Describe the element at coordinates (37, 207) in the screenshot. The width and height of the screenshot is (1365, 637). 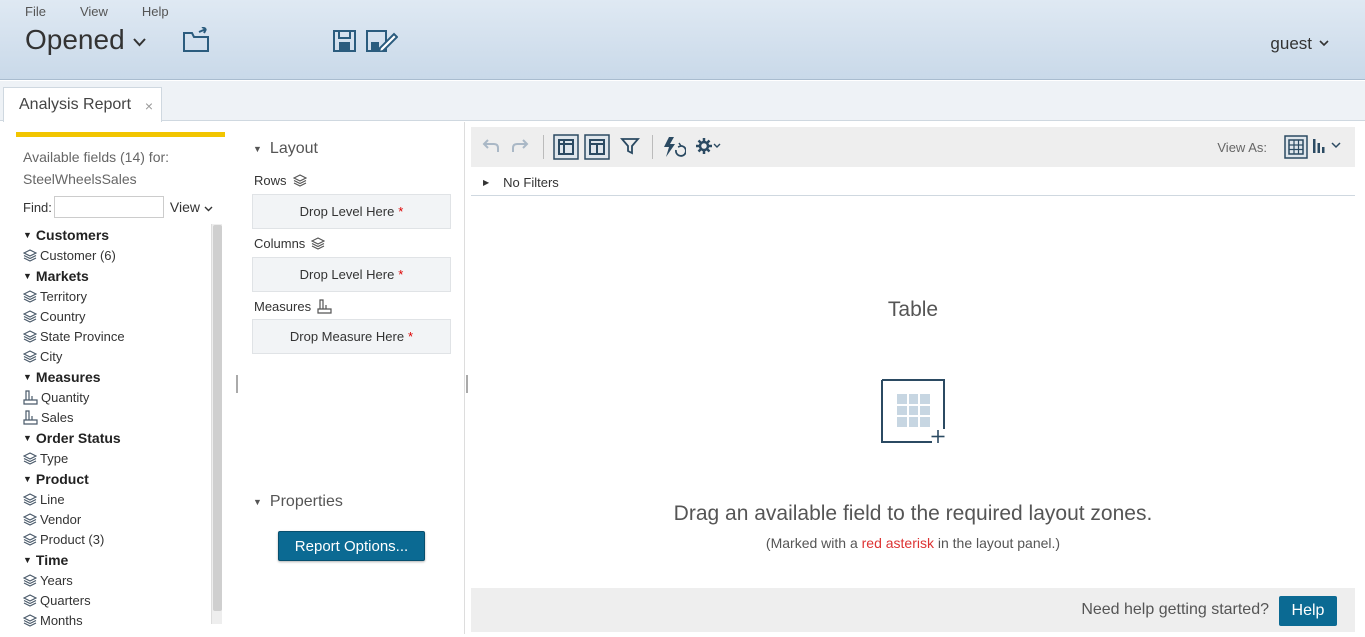
I see `find-label: Find:` at that location.